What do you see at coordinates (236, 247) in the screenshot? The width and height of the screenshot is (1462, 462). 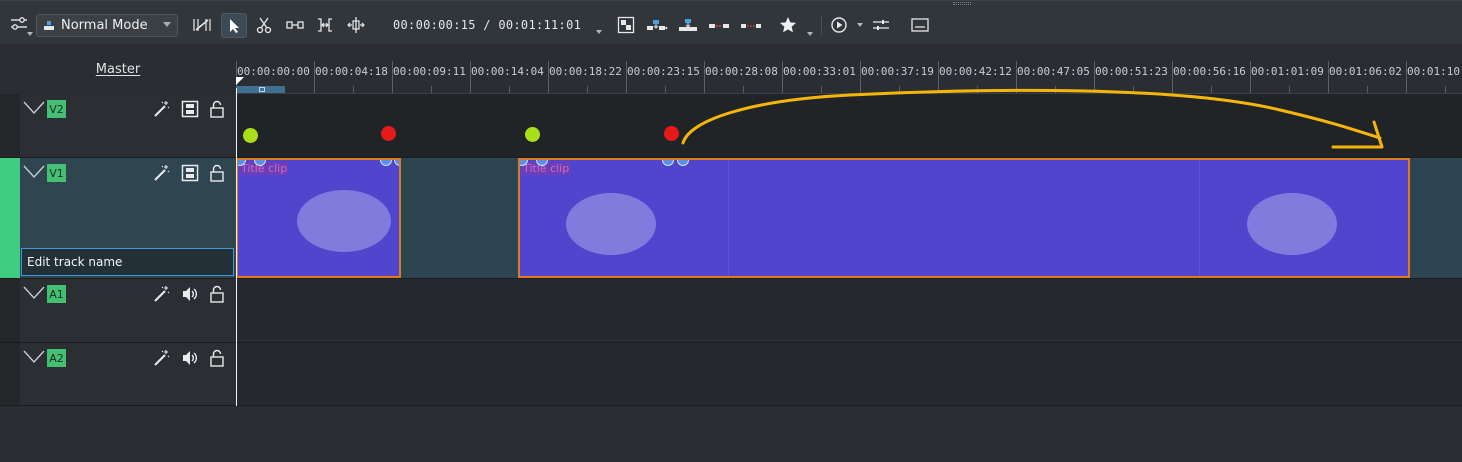 I see `playhead-line` at bounding box center [236, 247].